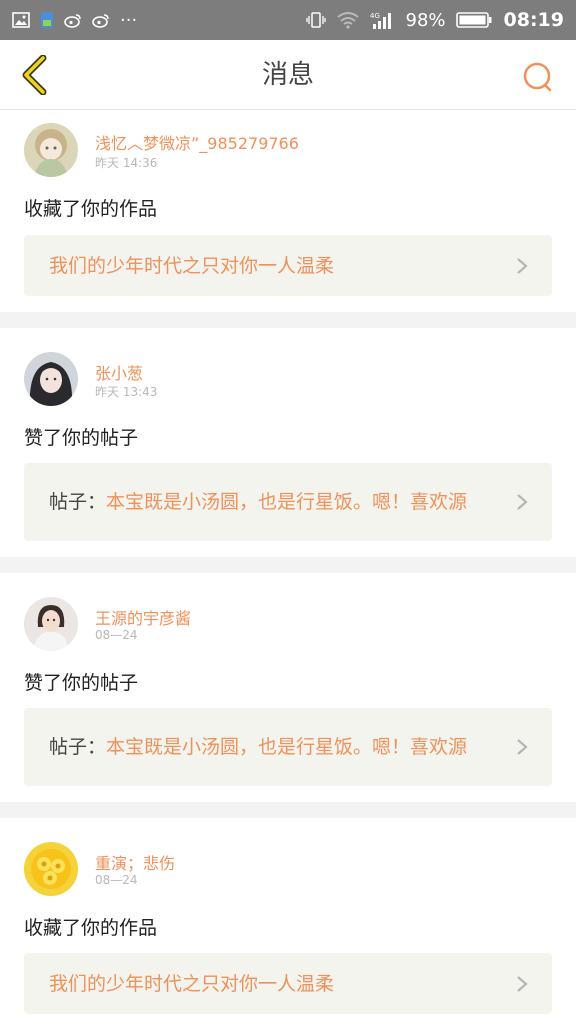 This screenshot has height=1024, width=576. I want to click on signal-icon: 4G, so click(383, 20).